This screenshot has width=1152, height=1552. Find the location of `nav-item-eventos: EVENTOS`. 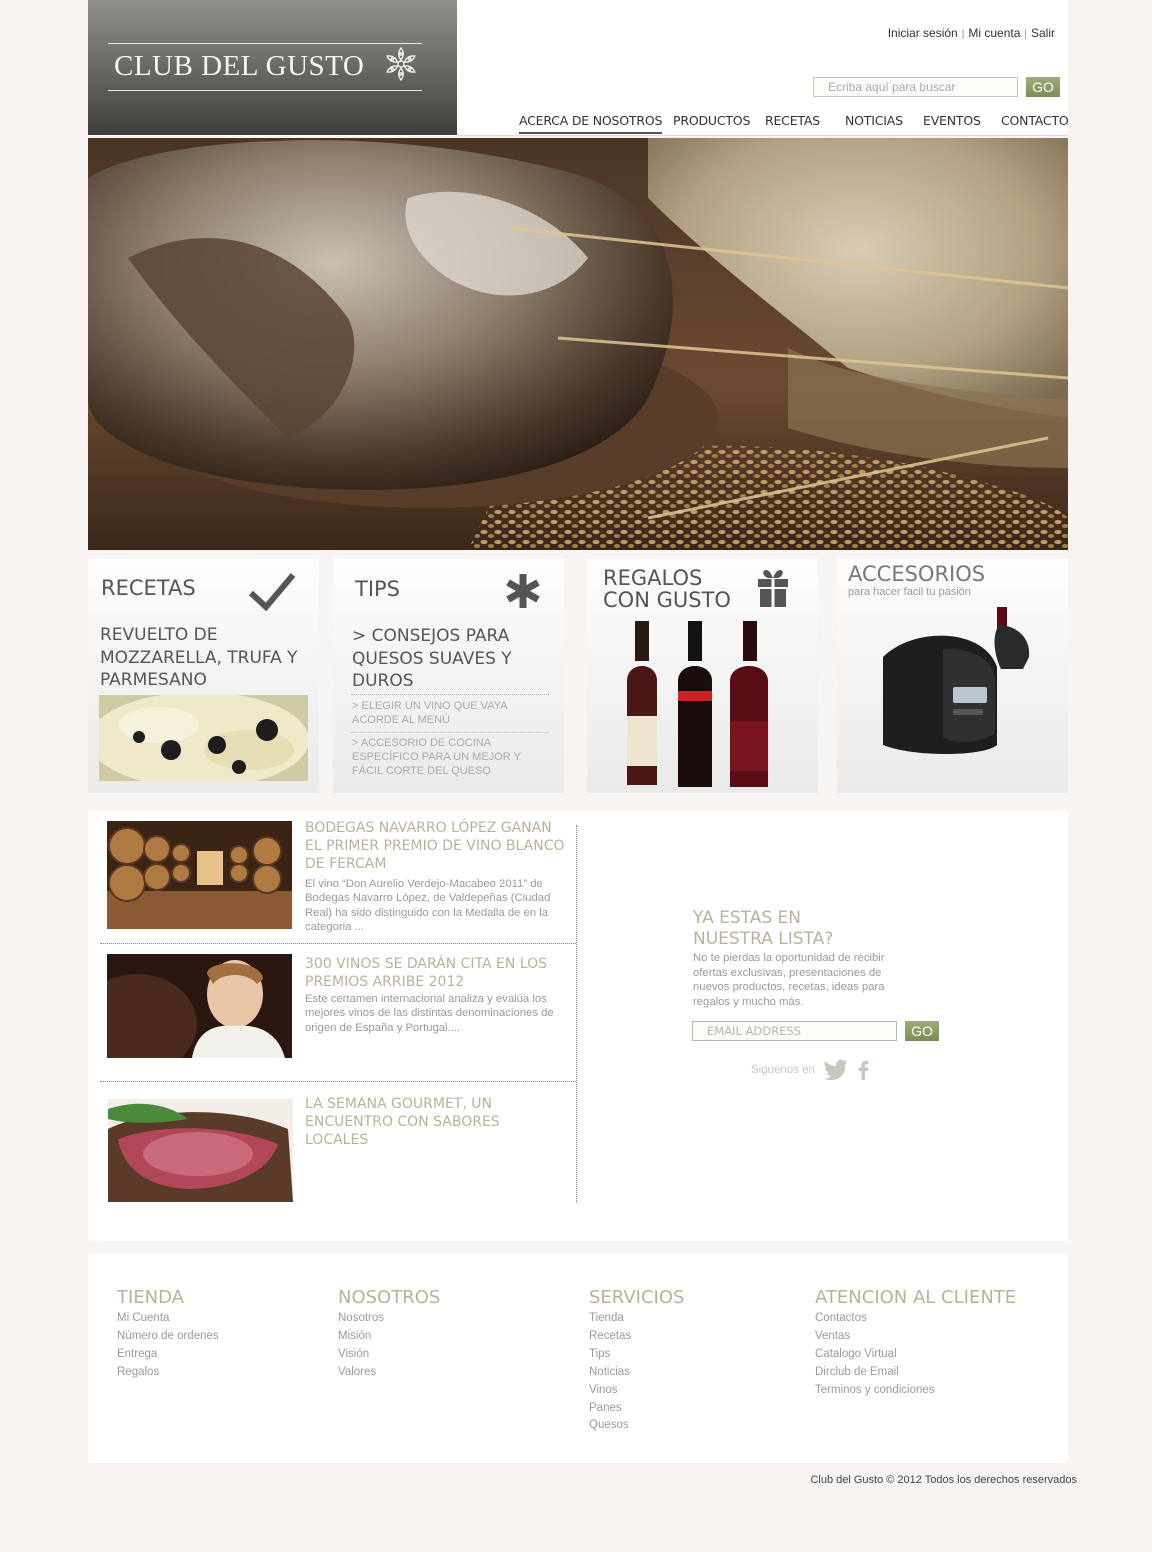

nav-item-eventos: EVENTOS is located at coordinates (952, 122).